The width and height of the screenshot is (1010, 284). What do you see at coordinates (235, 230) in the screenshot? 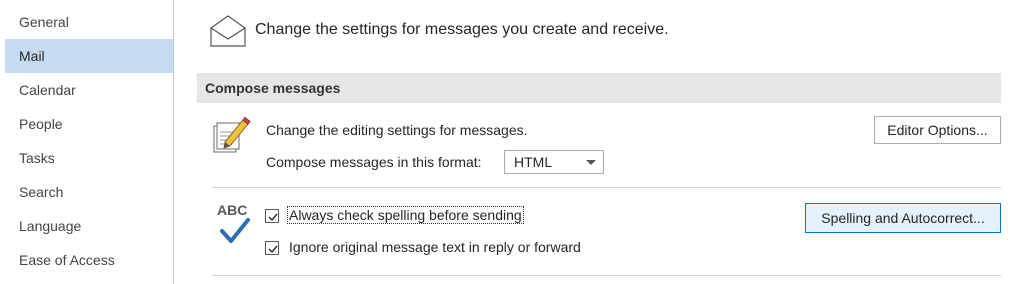
I see `checkmark-icon` at bounding box center [235, 230].